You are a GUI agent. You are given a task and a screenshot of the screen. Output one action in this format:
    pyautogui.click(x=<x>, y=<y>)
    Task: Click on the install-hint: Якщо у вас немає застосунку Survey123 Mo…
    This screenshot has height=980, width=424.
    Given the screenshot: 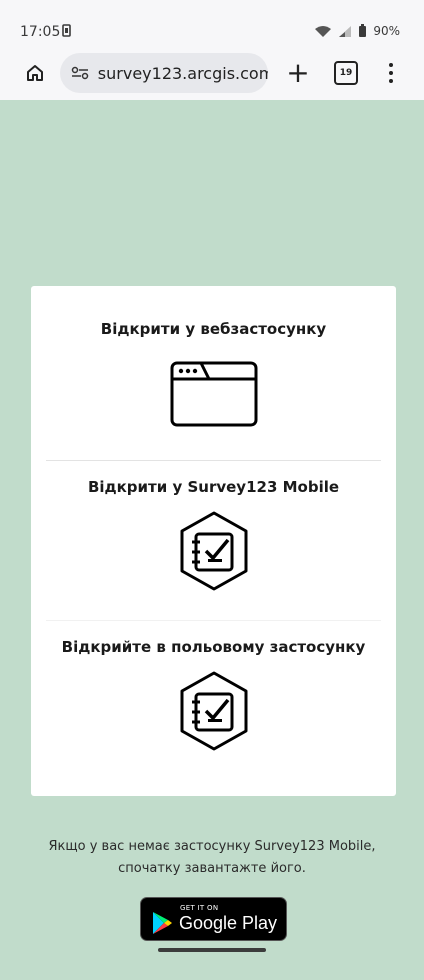 What is the action you would take?
    pyautogui.click(x=212, y=858)
    